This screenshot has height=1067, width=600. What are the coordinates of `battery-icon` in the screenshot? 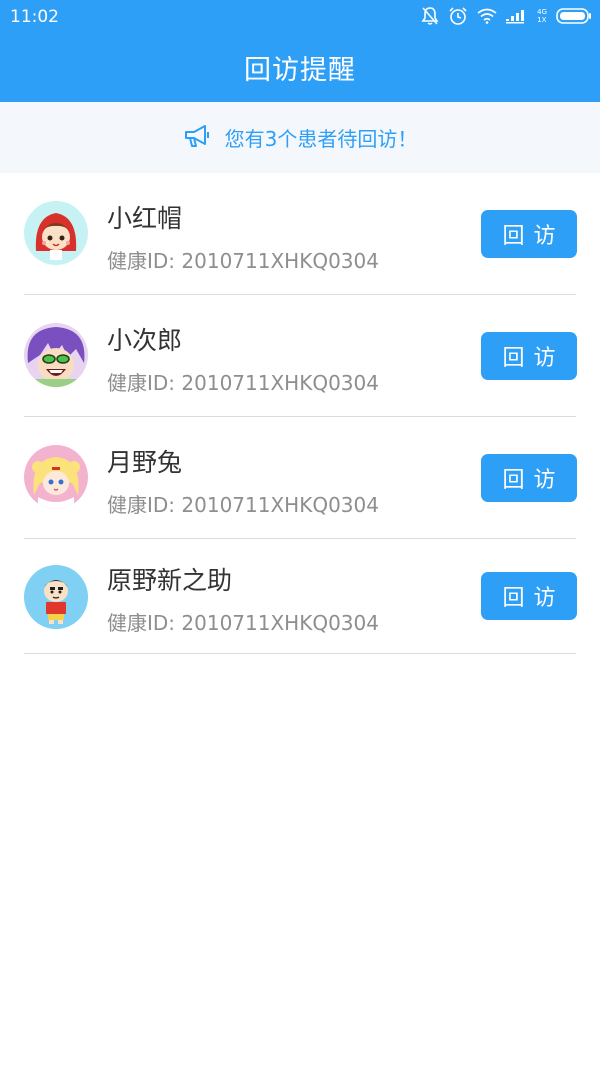 It's located at (574, 16).